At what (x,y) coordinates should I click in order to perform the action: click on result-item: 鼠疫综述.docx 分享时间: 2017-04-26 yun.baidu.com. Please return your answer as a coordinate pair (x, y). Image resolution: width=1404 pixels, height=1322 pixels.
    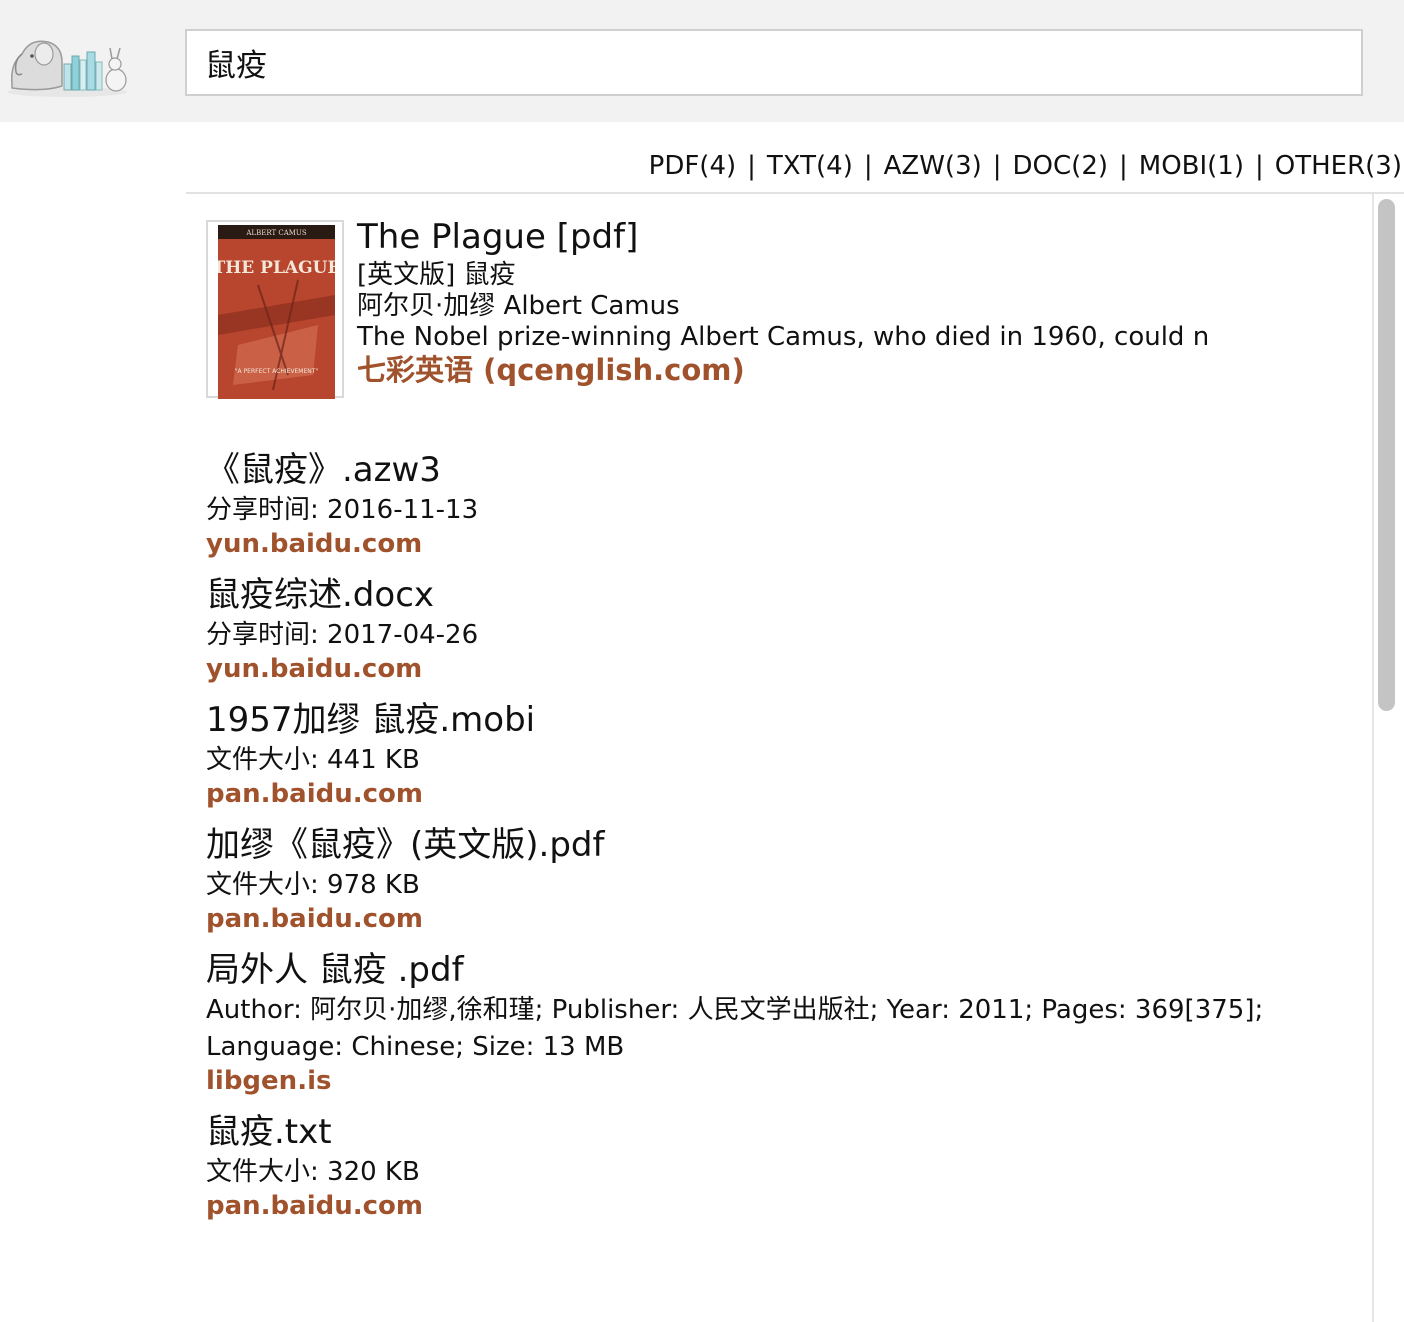
    Looking at the image, I should click on (786, 628).